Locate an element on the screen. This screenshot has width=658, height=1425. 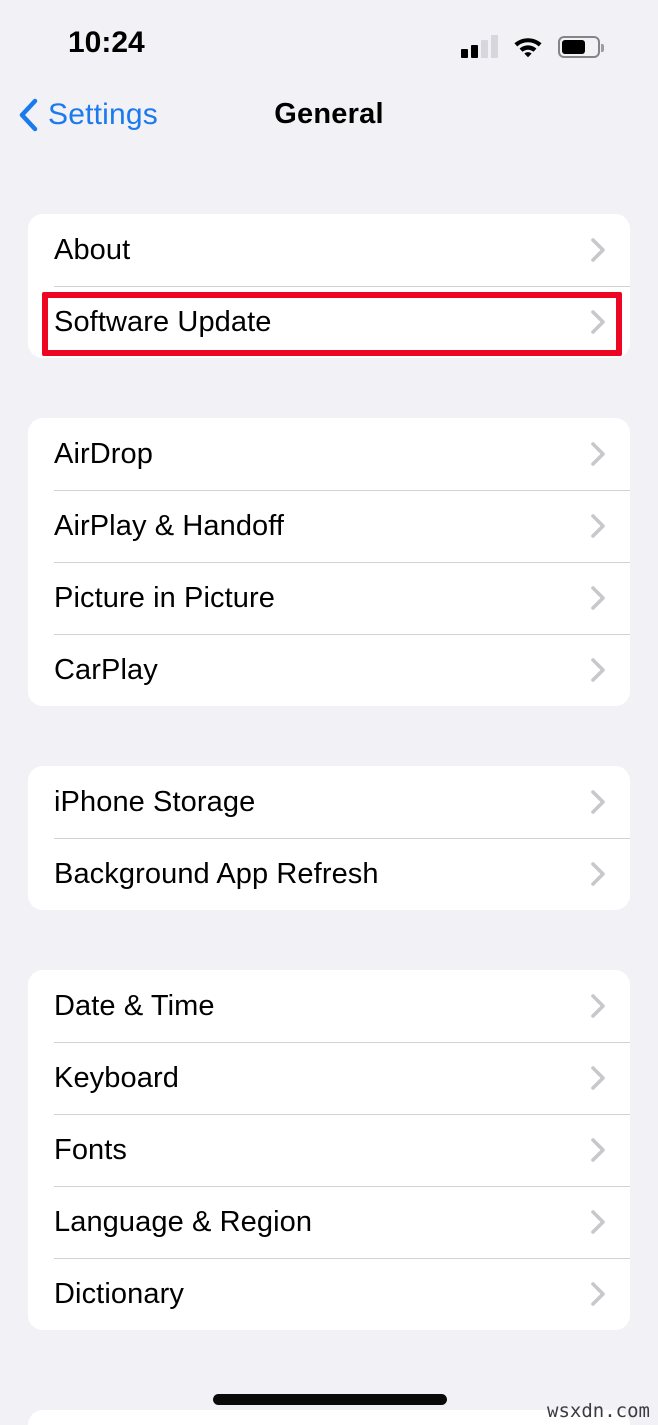
settings-group-storage: iPhone Storage Background App Refresh is located at coordinates (329, 838).